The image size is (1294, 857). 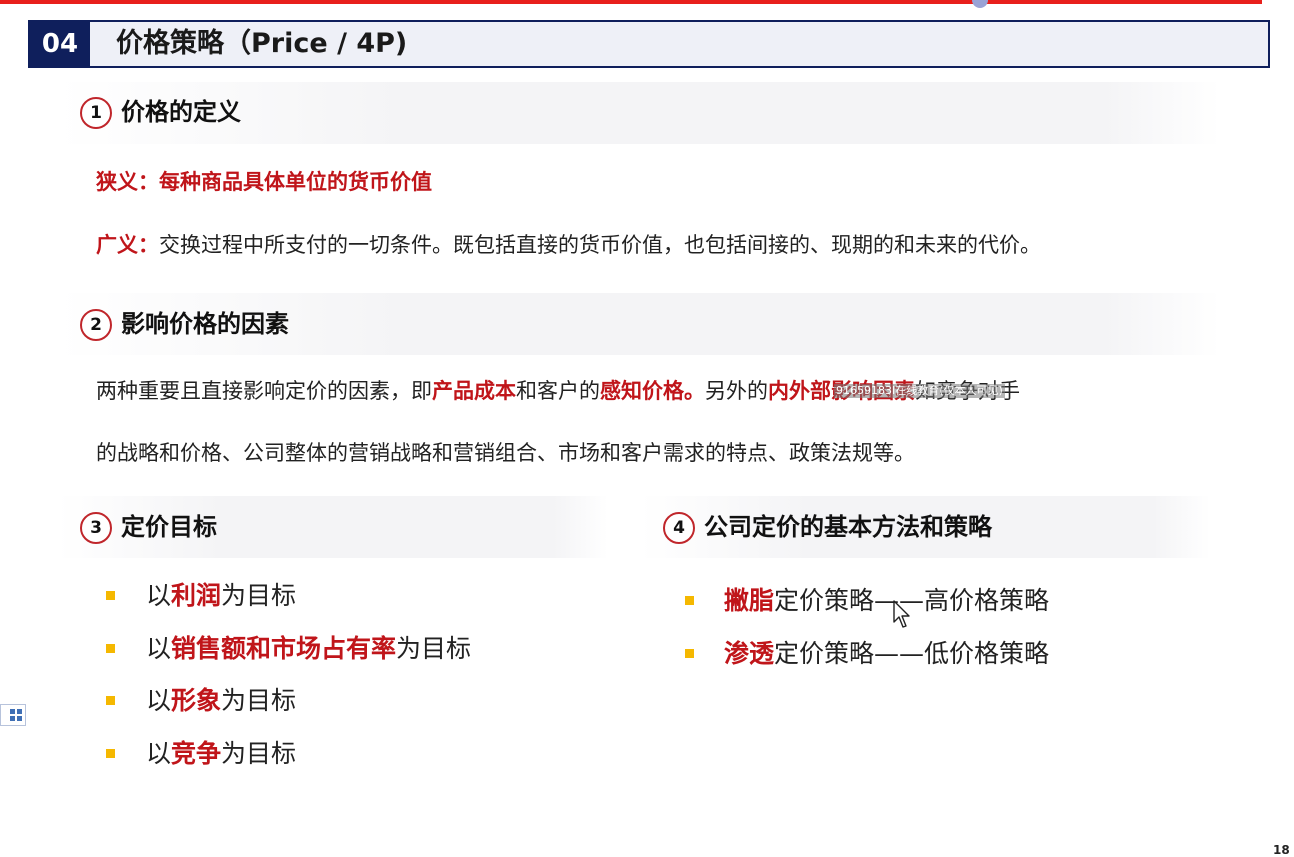 What do you see at coordinates (196, 753) in the screenshot?
I see `goal-key: 竞争` at bounding box center [196, 753].